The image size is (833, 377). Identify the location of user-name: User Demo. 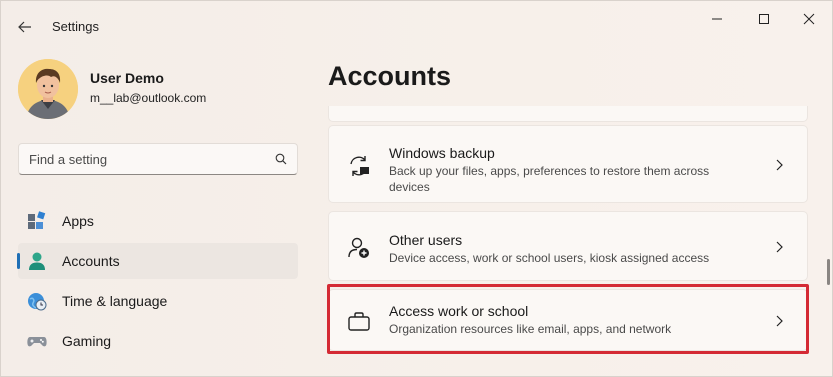
(127, 78).